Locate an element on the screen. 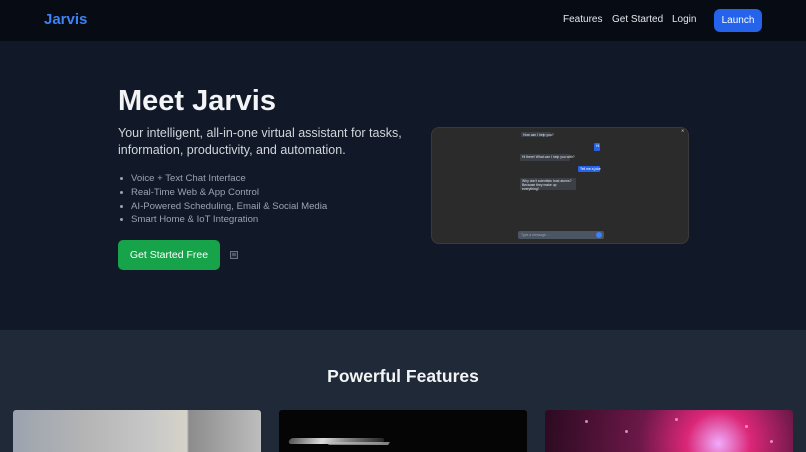 The image size is (806, 452). launch-button: Launch is located at coordinates (738, 20).